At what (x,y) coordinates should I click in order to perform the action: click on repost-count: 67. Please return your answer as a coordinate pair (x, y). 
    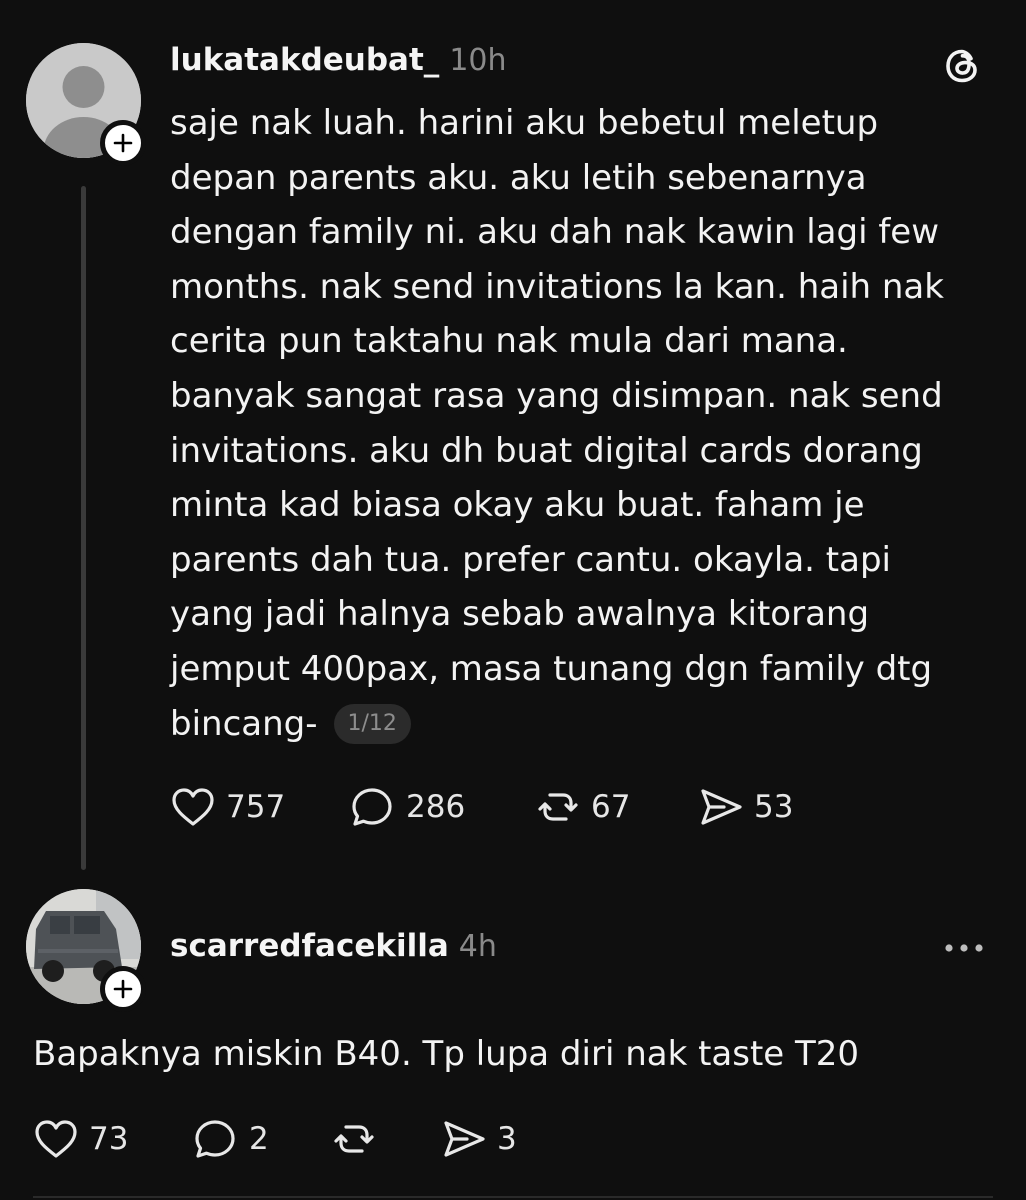
    Looking at the image, I should click on (611, 807).